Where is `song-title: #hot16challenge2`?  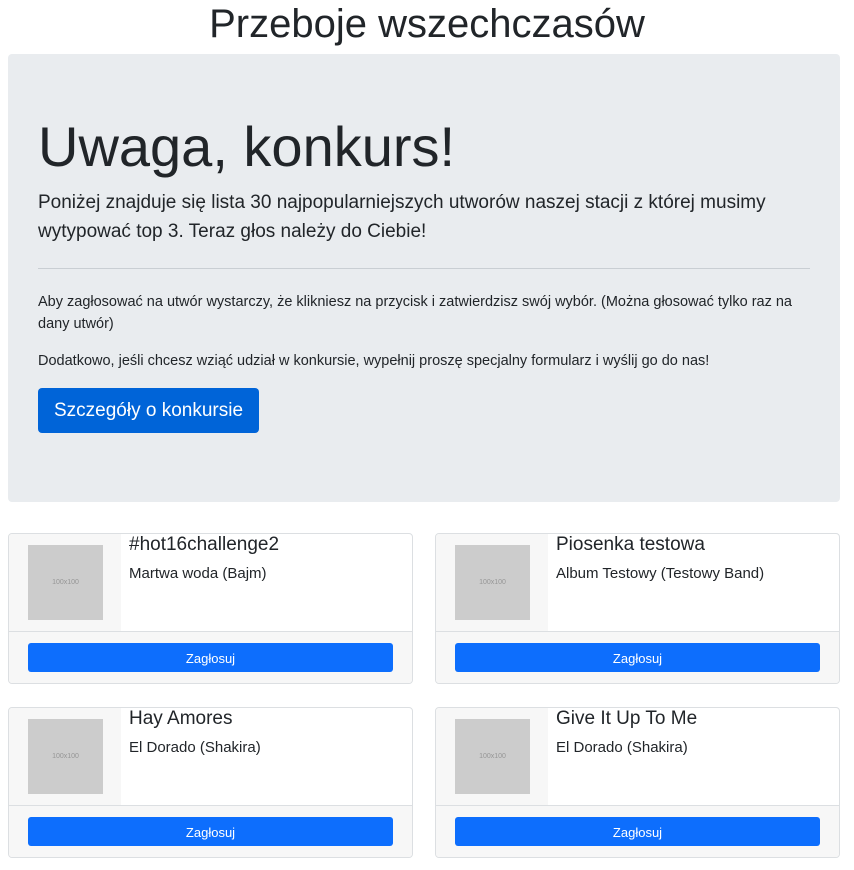
song-title: #hot16challenge2 is located at coordinates (204, 544).